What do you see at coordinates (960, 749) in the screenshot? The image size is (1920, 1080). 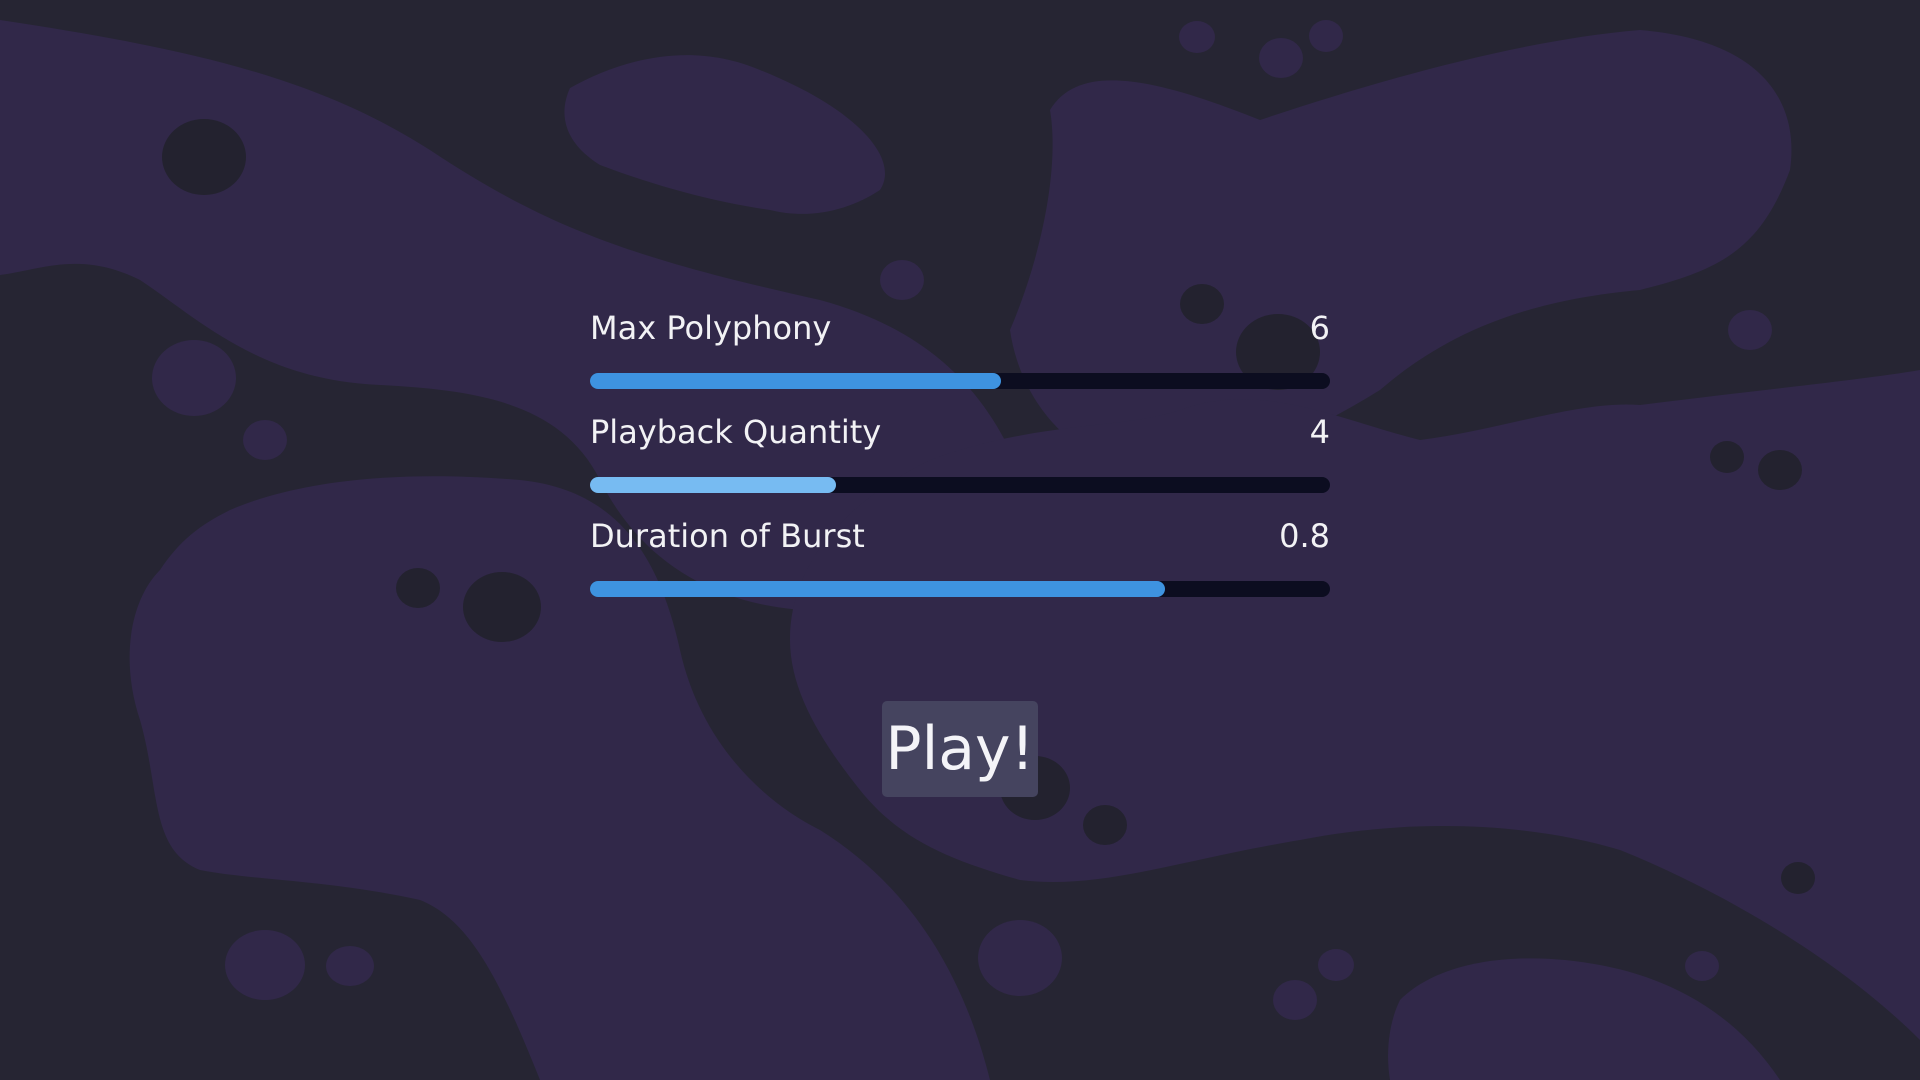 I see `play-button: Play!` at bounding box center [960, 749].